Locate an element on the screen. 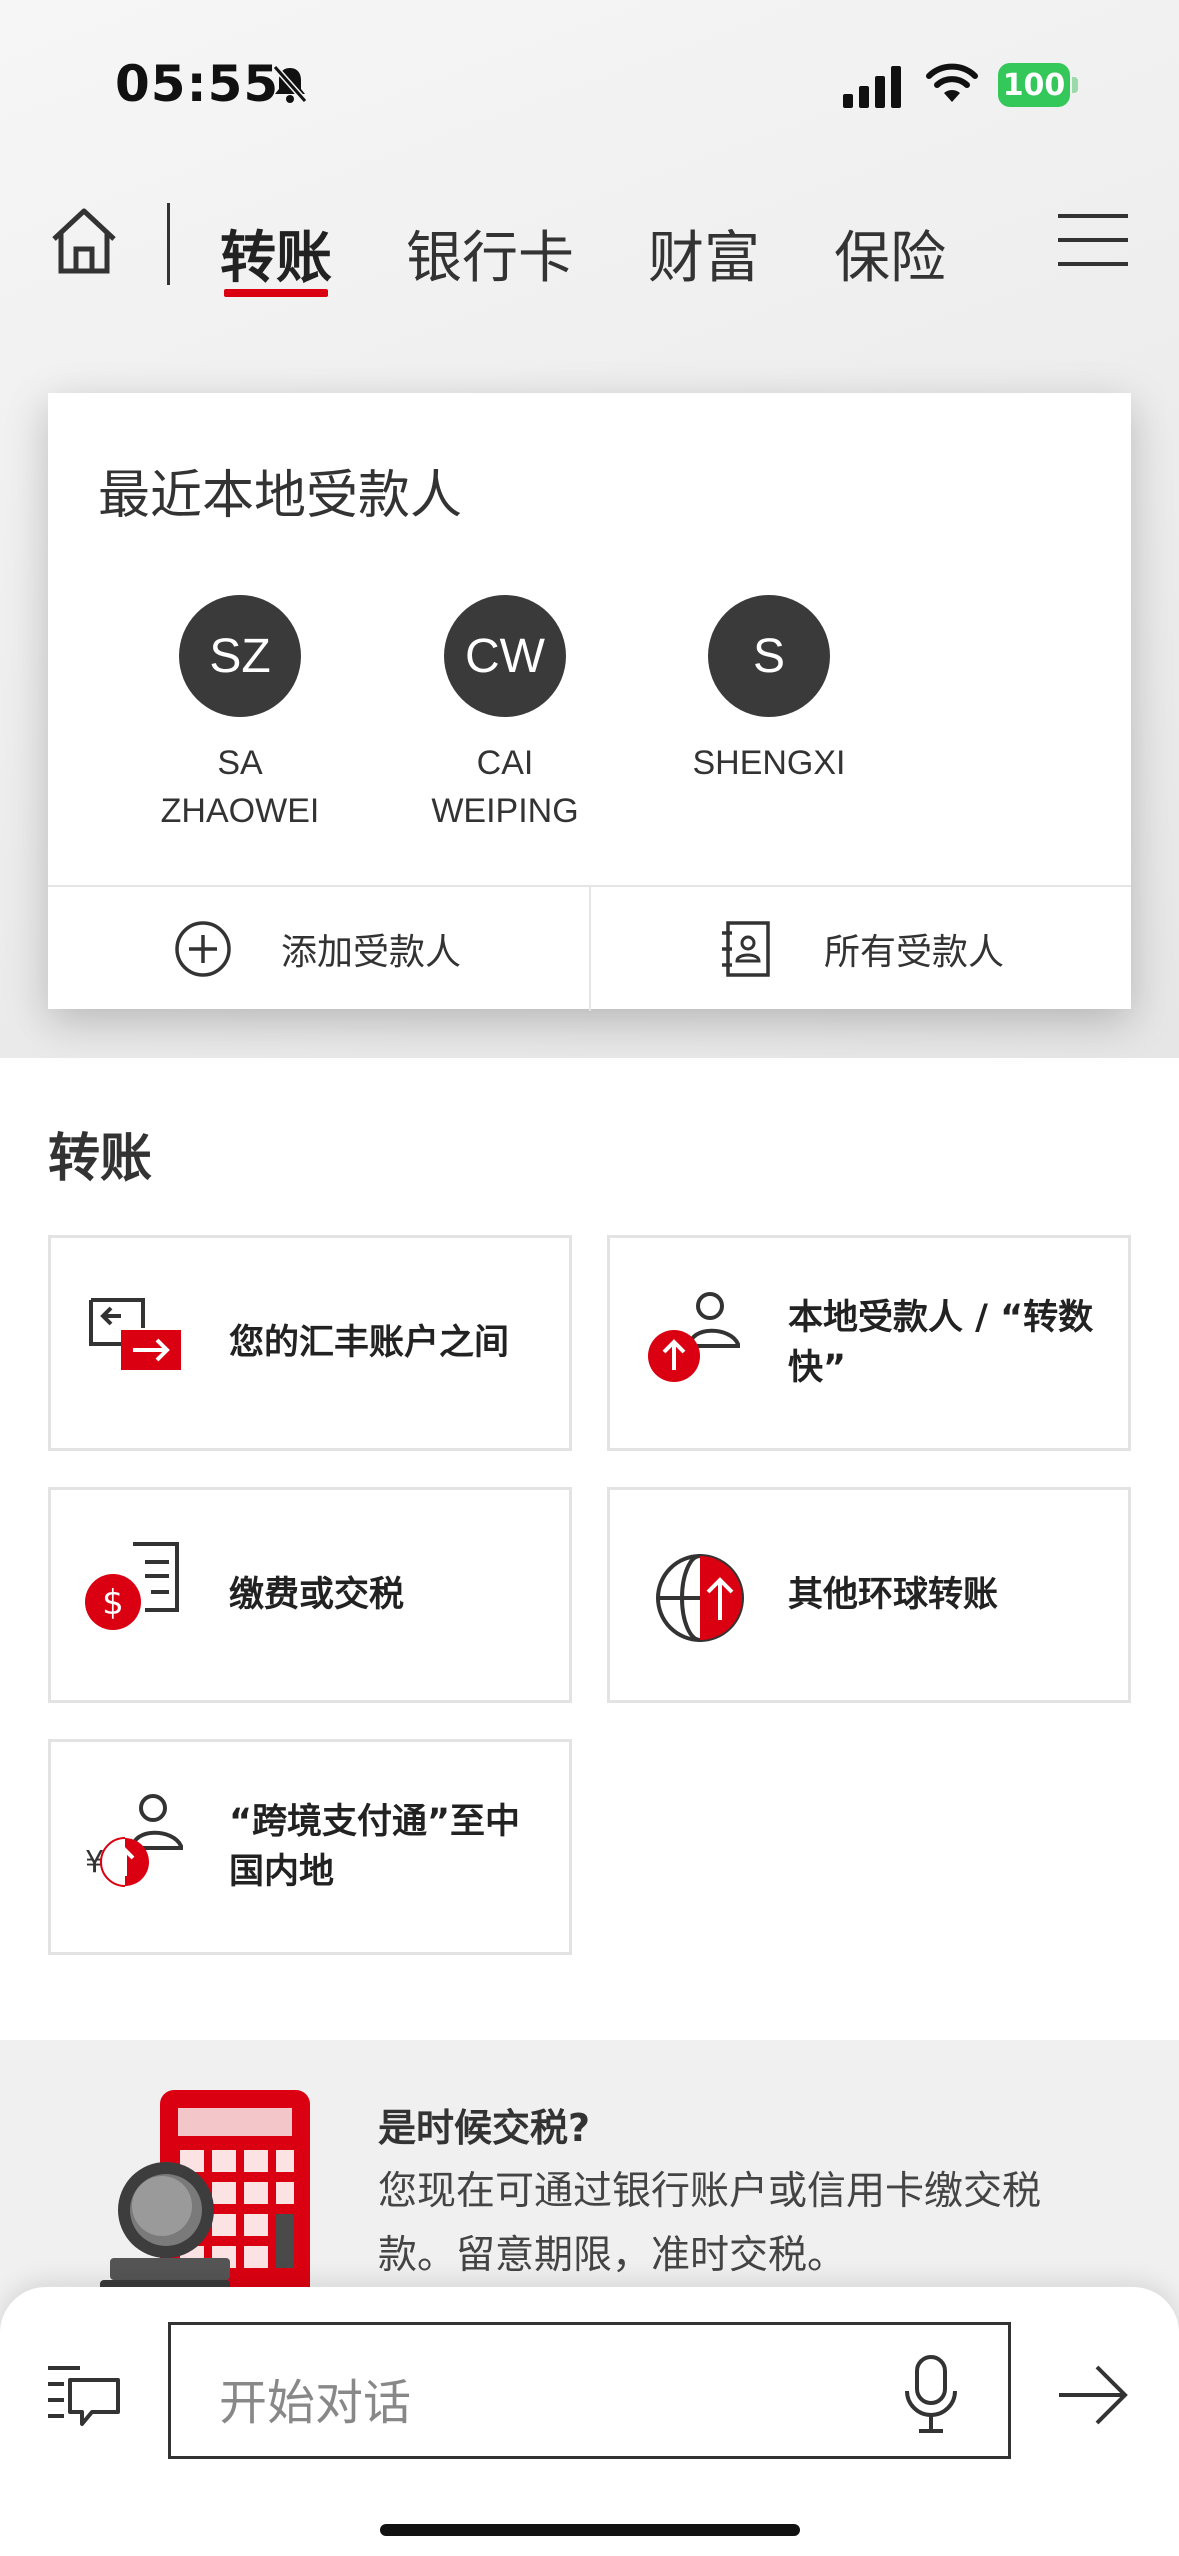 The width and height of the screenshot is (1179, 2556). transfer-section-title: 转账 is located at coordinates (100, 1159).